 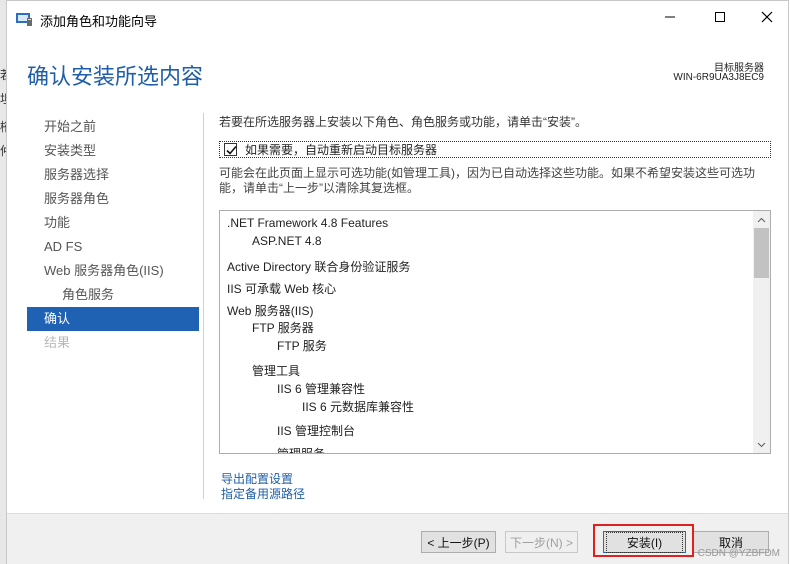 What do you see at coordinates (397, 19) in the screenshot?
I see `title-bar: 添加角色和功能向导` at bounding box center [397, 19].